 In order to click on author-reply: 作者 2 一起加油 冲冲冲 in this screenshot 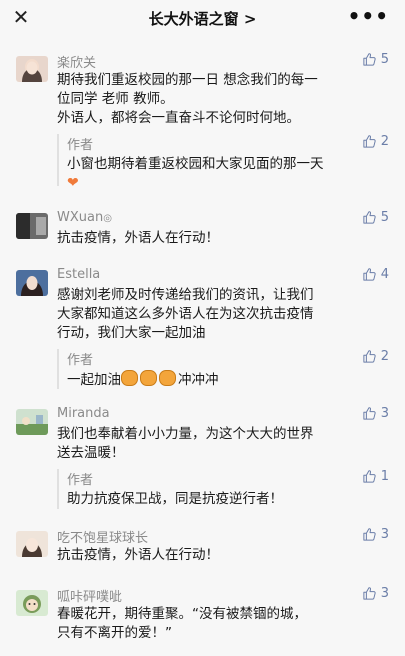, I will do `click(223, 369)`.